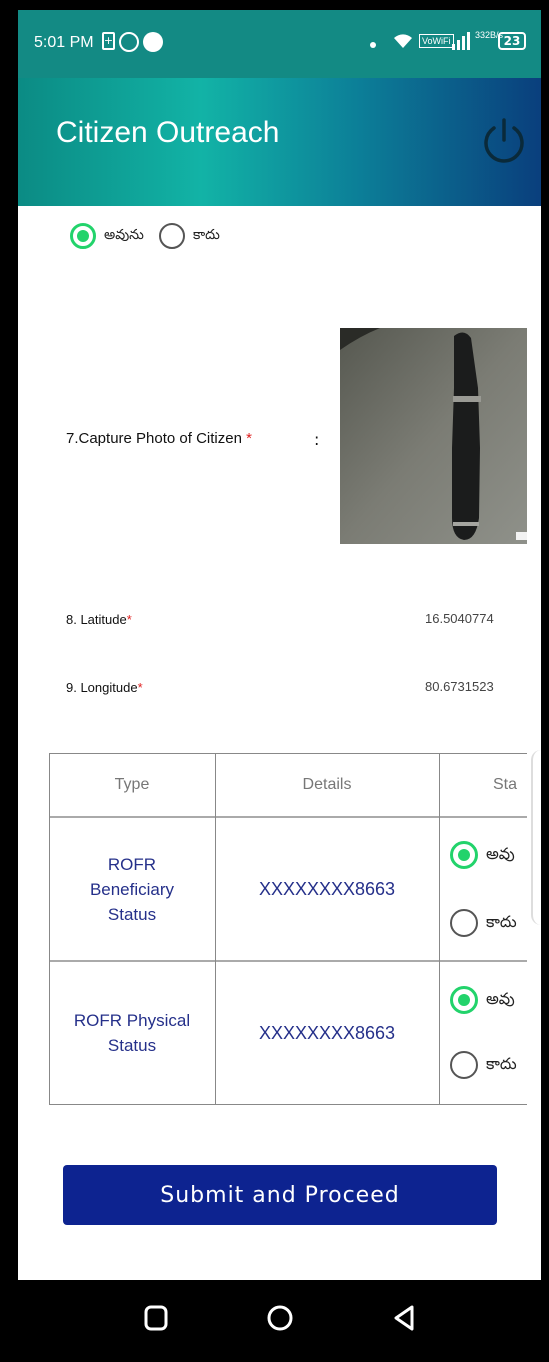 The width and height of the screenshot is (549, 1362). What do you see at coordinates (124, 234) in the screenshot?
I see `radio-label-yes: అవును` at bounding box center [124, 234].